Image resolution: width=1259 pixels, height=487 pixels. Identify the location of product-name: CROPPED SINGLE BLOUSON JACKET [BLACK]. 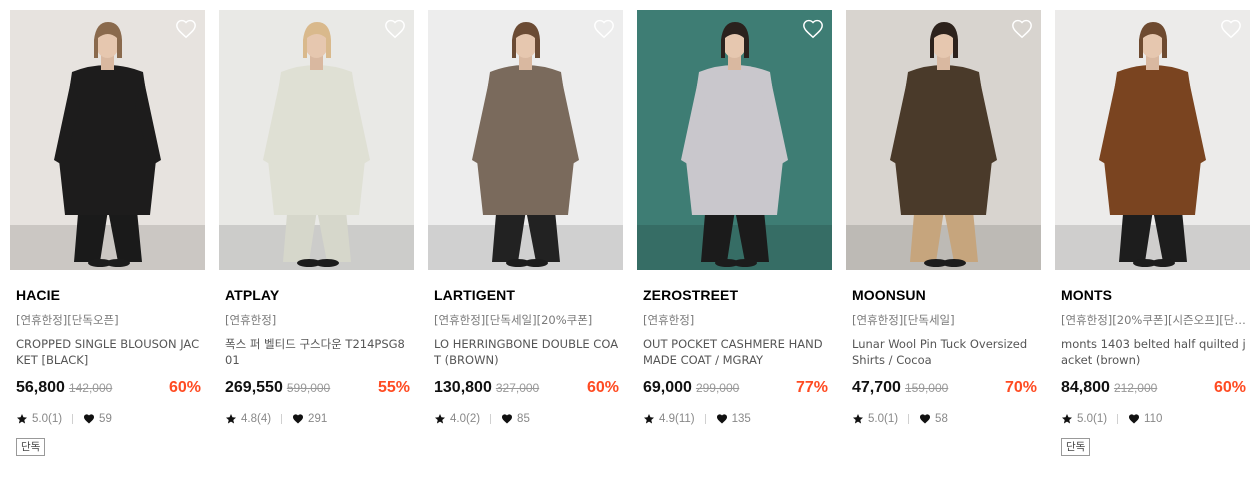
(109, 352).